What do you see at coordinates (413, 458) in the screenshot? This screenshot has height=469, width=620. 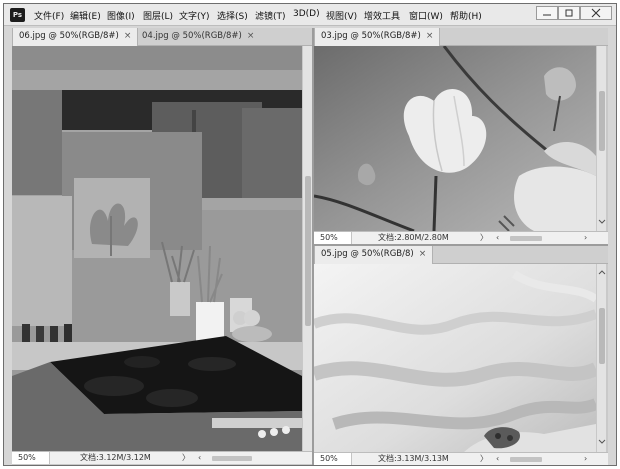 I see `doc-size-info: 文档:3.13M/3.13M` at bounding box center [413, 458].